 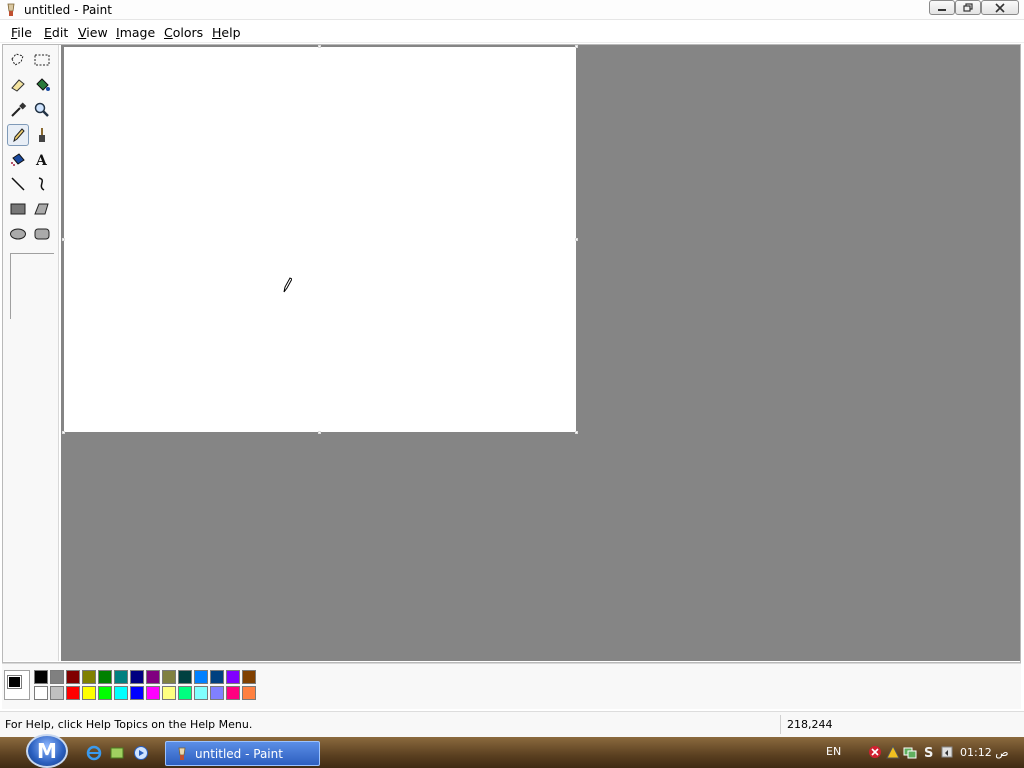 What do you see at coordinates (42, 110) in the screenshot?
I see `magnifier-icon` at bounding box center [42, 110].